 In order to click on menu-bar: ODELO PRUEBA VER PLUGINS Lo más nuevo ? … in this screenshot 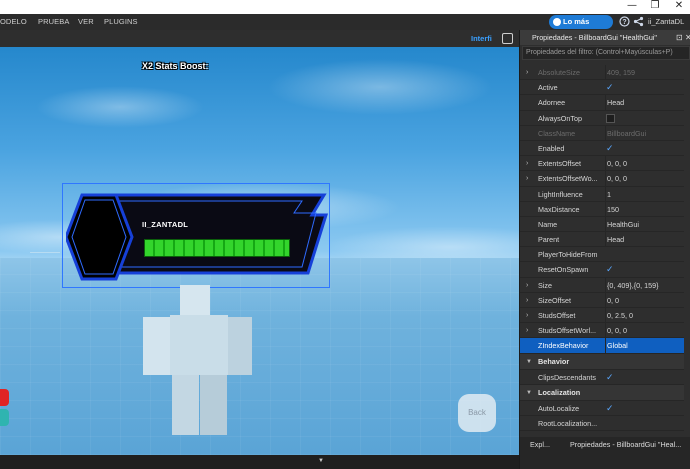, I will do `click(345, 27)`.